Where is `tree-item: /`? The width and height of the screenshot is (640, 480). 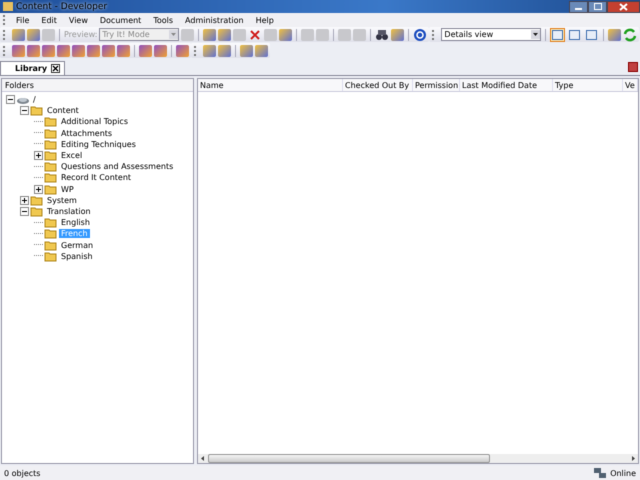 tree-item: / is located at coordinates (34, 99).